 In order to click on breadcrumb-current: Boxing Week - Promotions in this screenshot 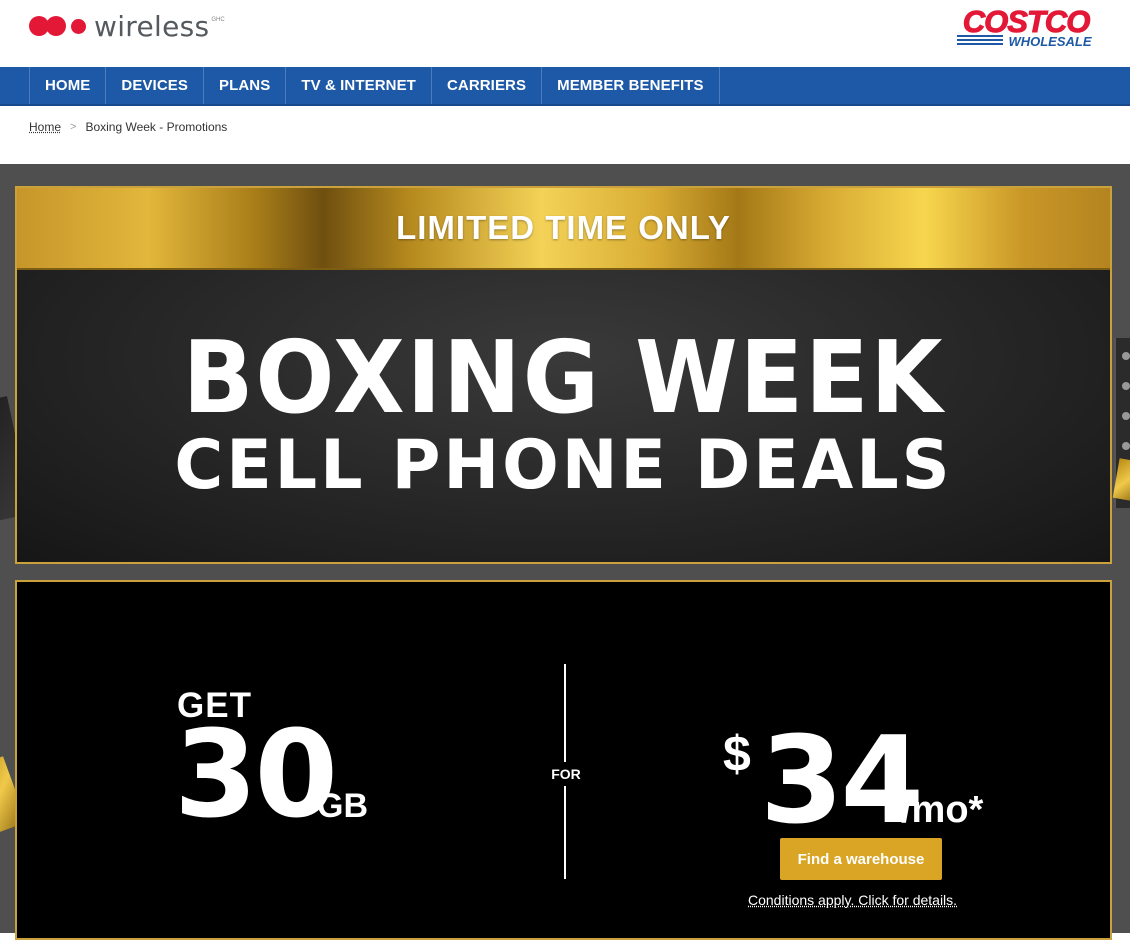, I will do `click(156, 127)`.